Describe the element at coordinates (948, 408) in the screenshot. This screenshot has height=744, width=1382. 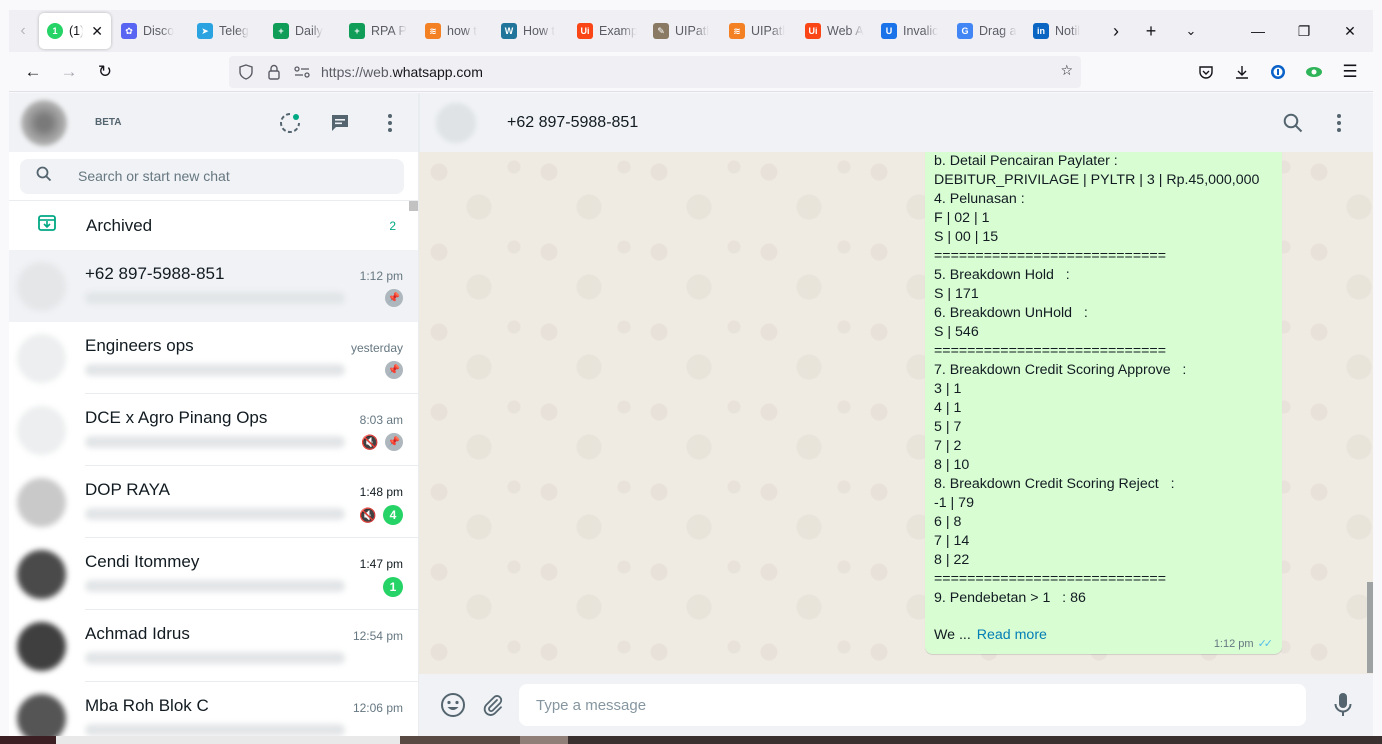
I see `message-line: 4 | 1` at that location.